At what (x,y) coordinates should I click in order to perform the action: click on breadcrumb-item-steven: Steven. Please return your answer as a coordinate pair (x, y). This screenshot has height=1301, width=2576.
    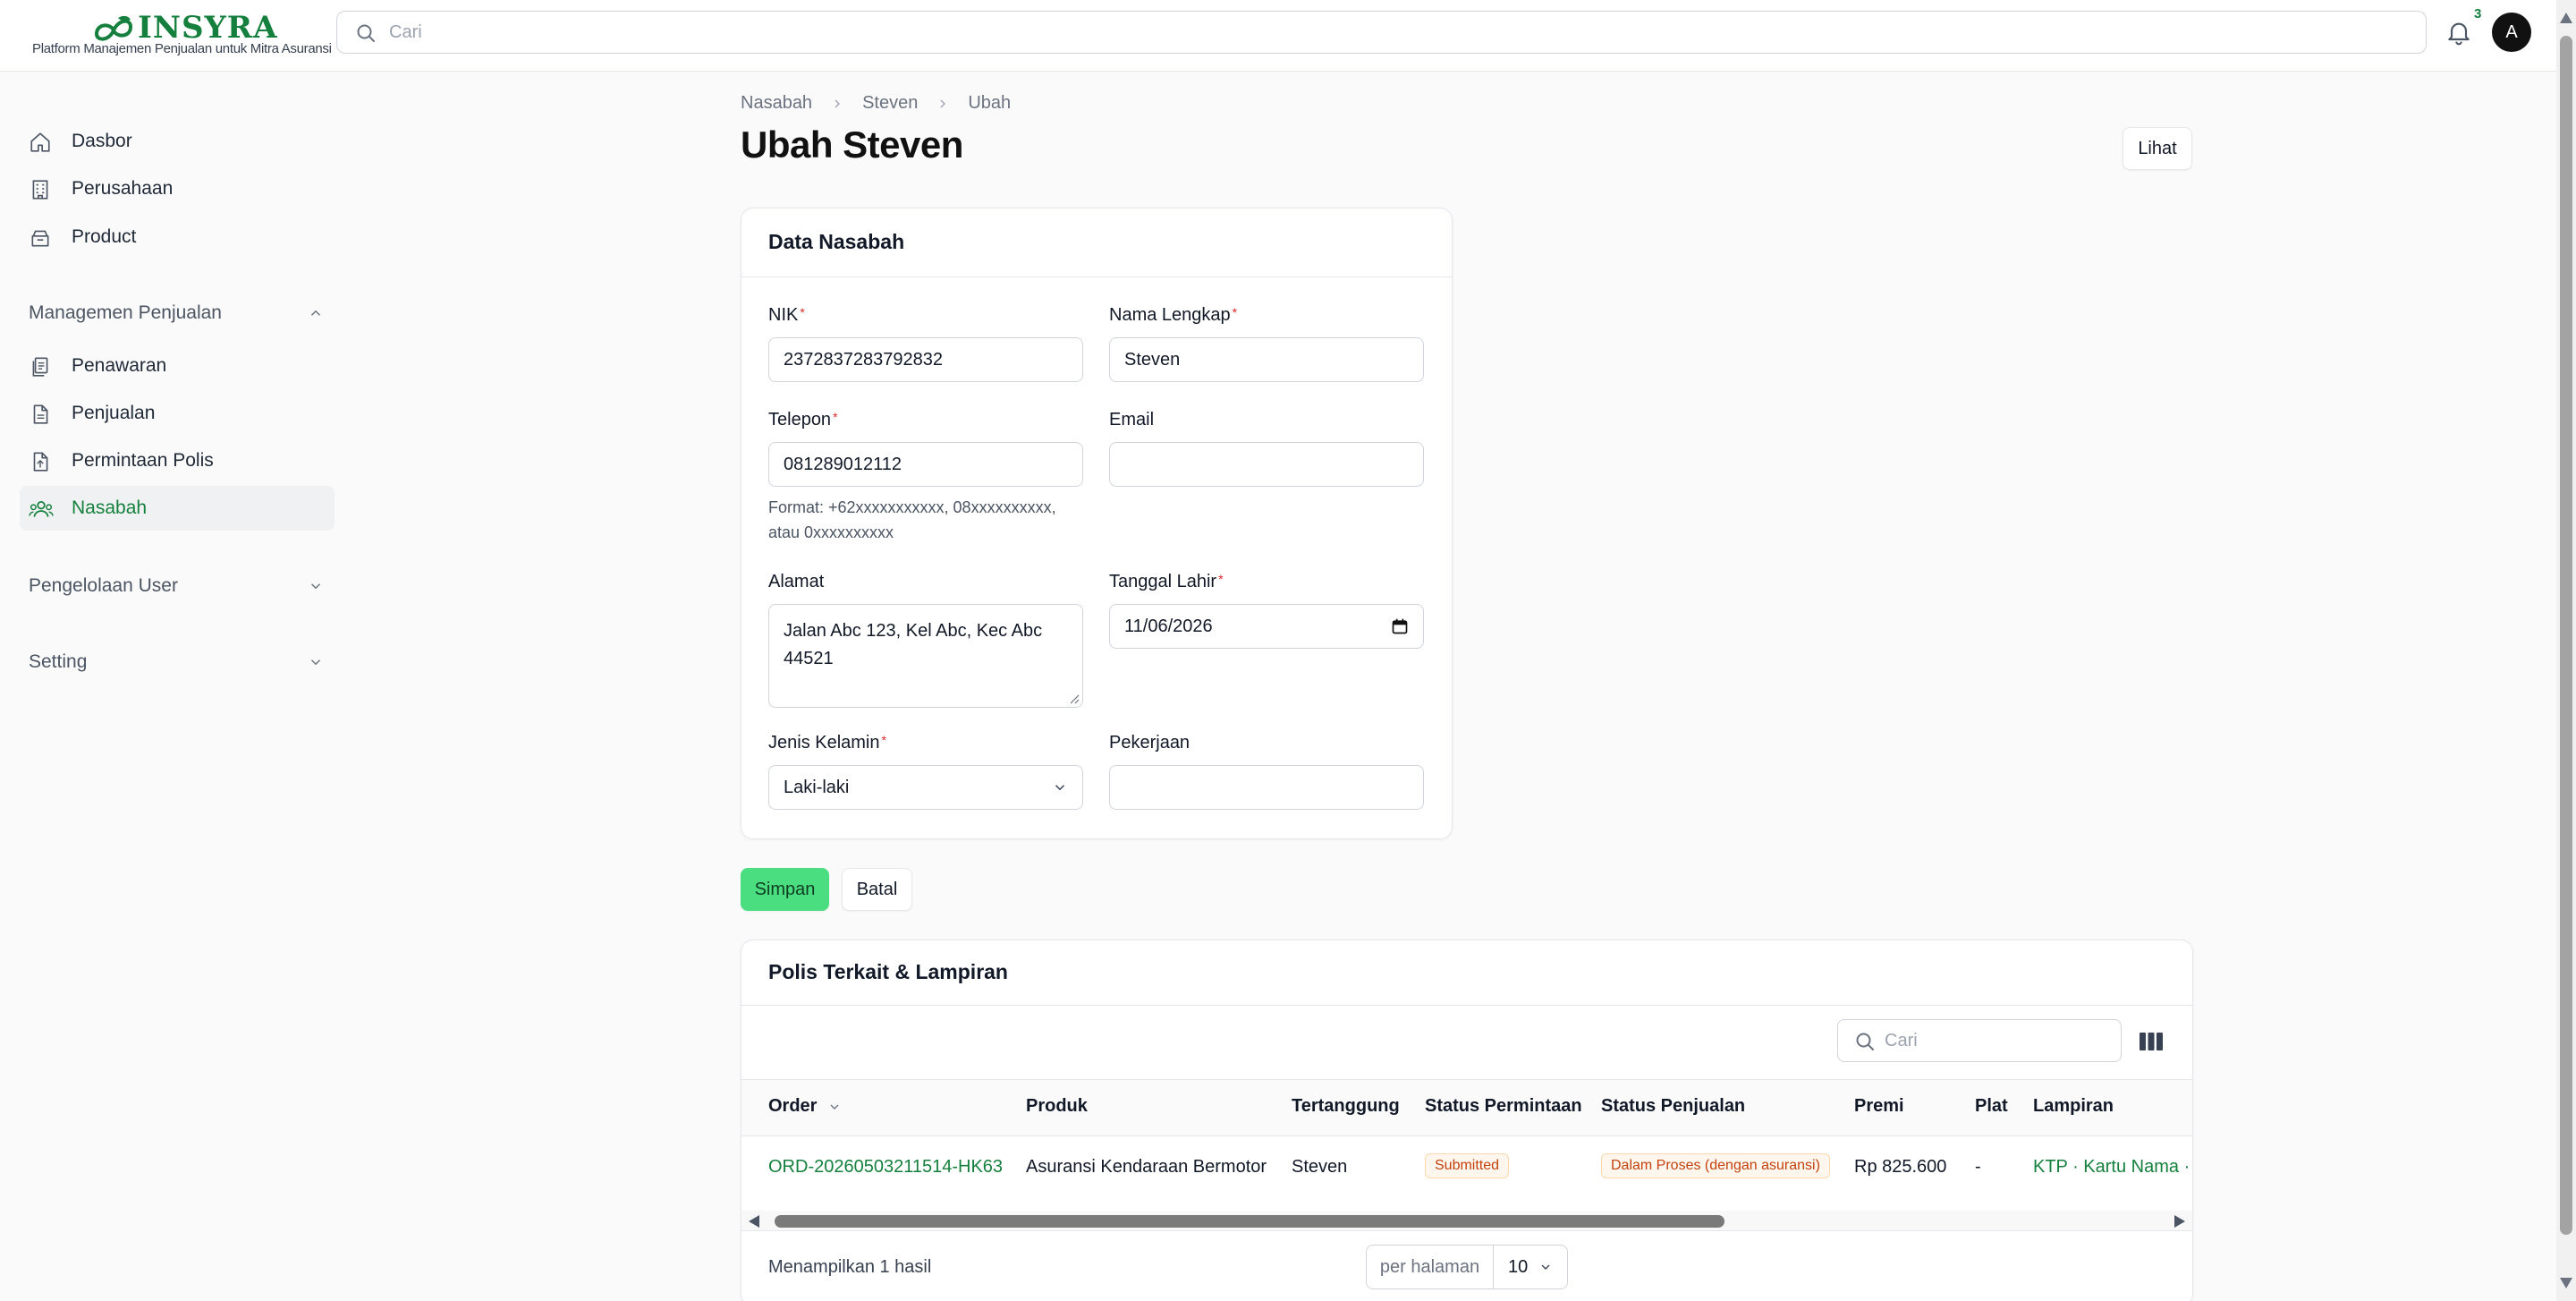
    Looking at the image, I should click on (890, 103).